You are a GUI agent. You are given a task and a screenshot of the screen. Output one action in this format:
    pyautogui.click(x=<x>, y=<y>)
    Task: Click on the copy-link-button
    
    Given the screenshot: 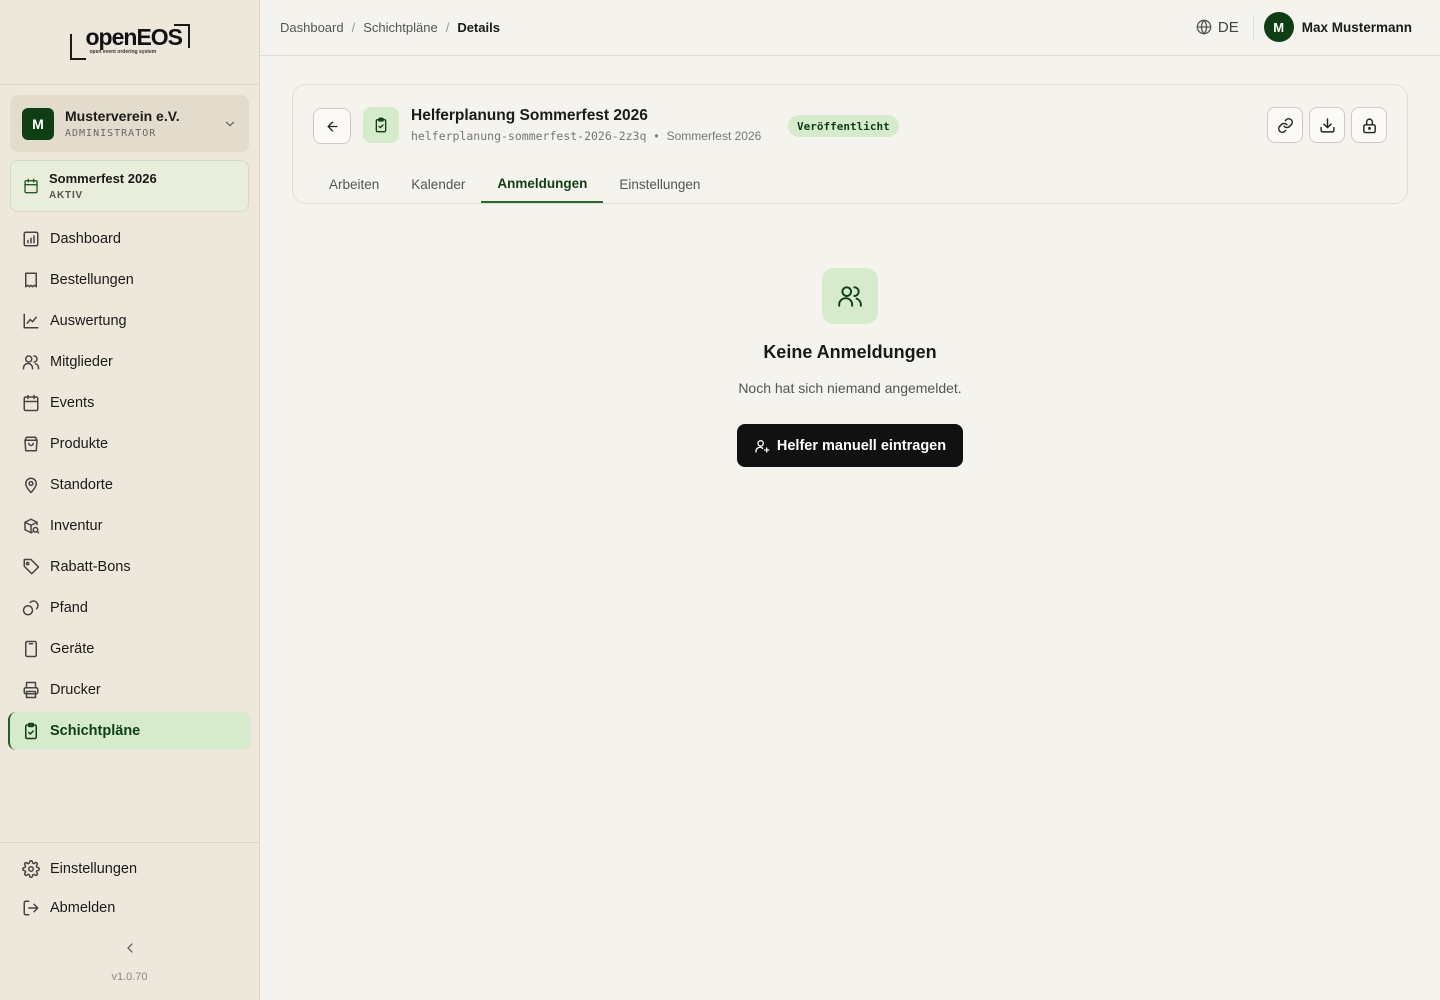 What is the action you would take?
    pyautogui.click(x=1285, y=125)
    